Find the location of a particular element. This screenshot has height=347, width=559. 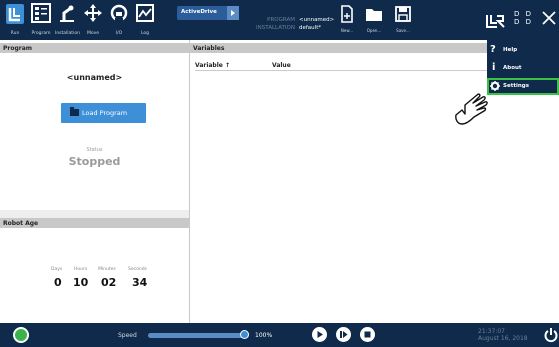

column-variable: Variable ↑ is located at coordinates (212, 65).